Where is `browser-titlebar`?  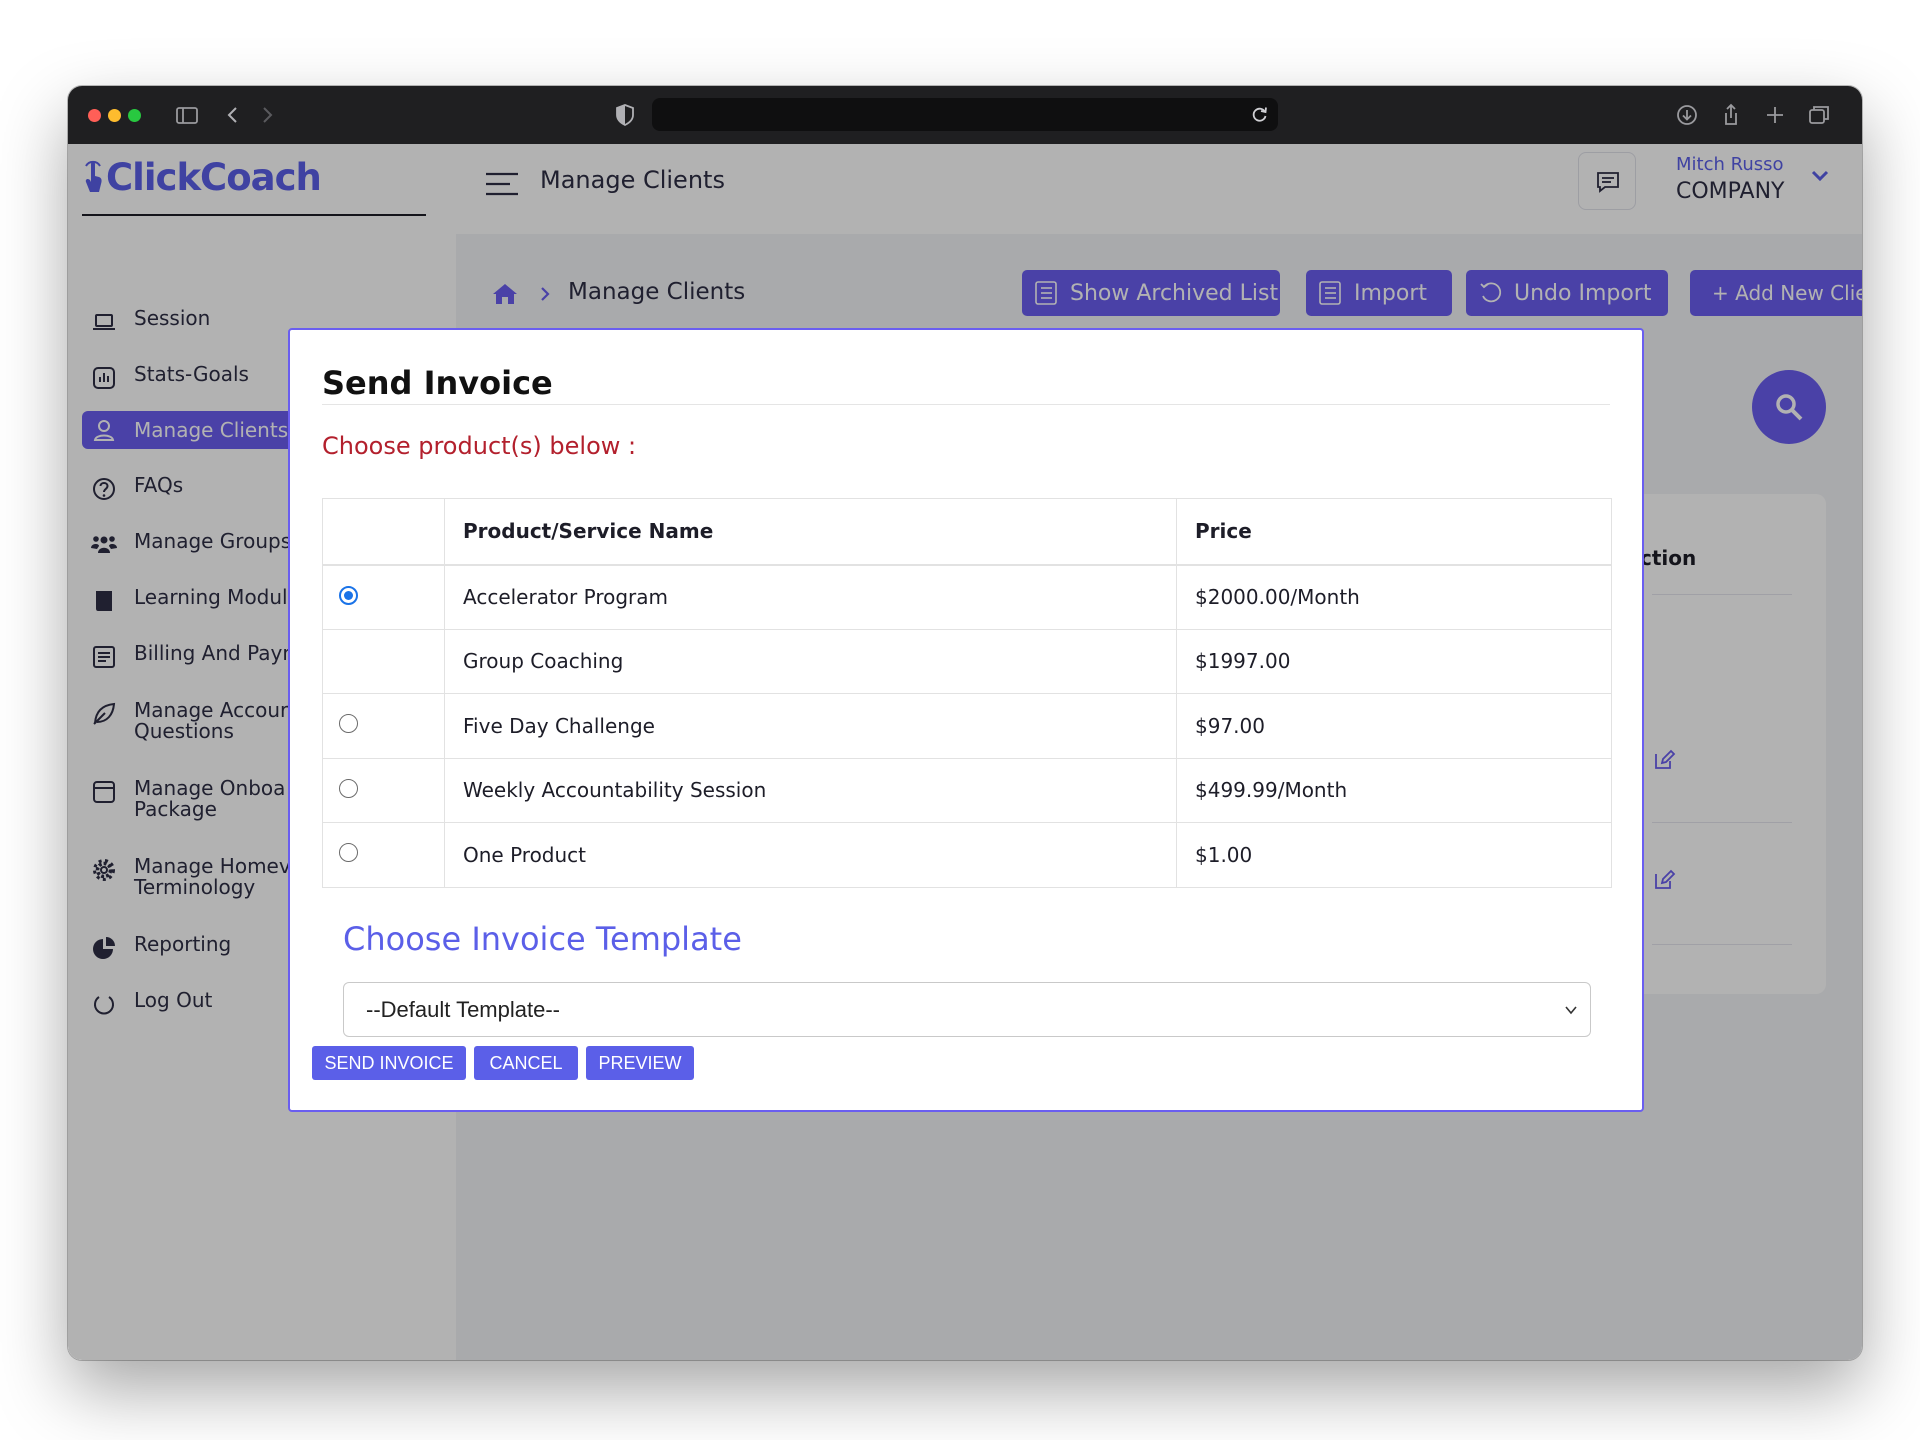
browser-titlebar is located at coordinates (965, 115).